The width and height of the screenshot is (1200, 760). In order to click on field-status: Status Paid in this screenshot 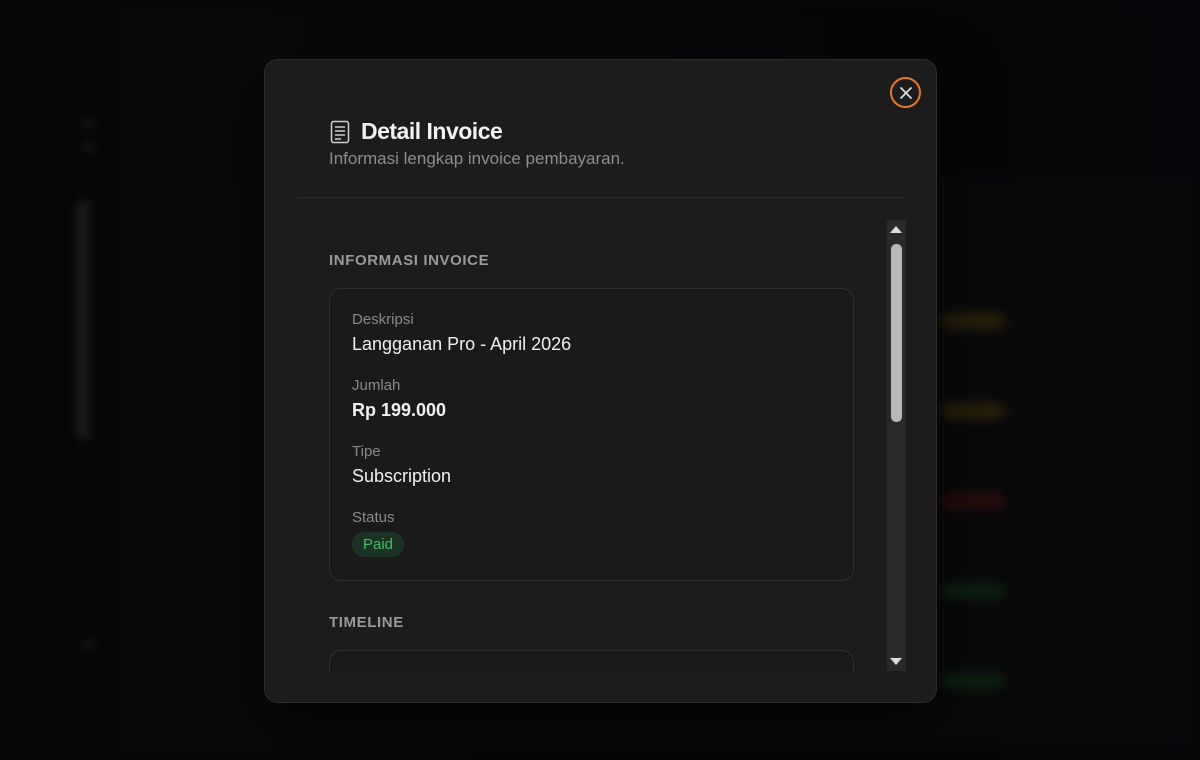, I will do `click(378, 533)`.